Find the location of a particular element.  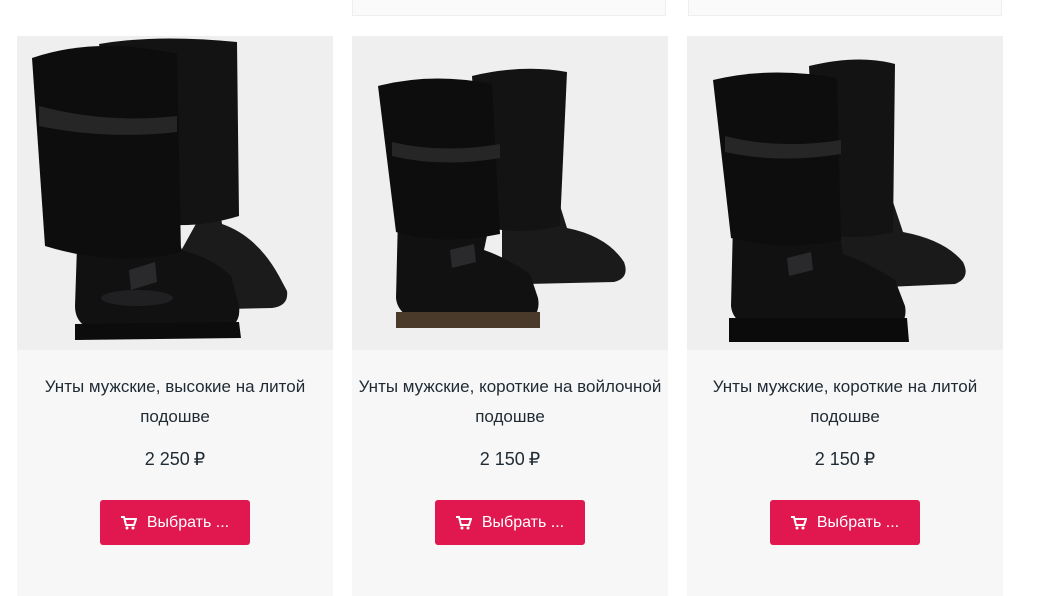

product-title: Унты мужские, короткие на литой подошве is located at coordinates (845, 402).